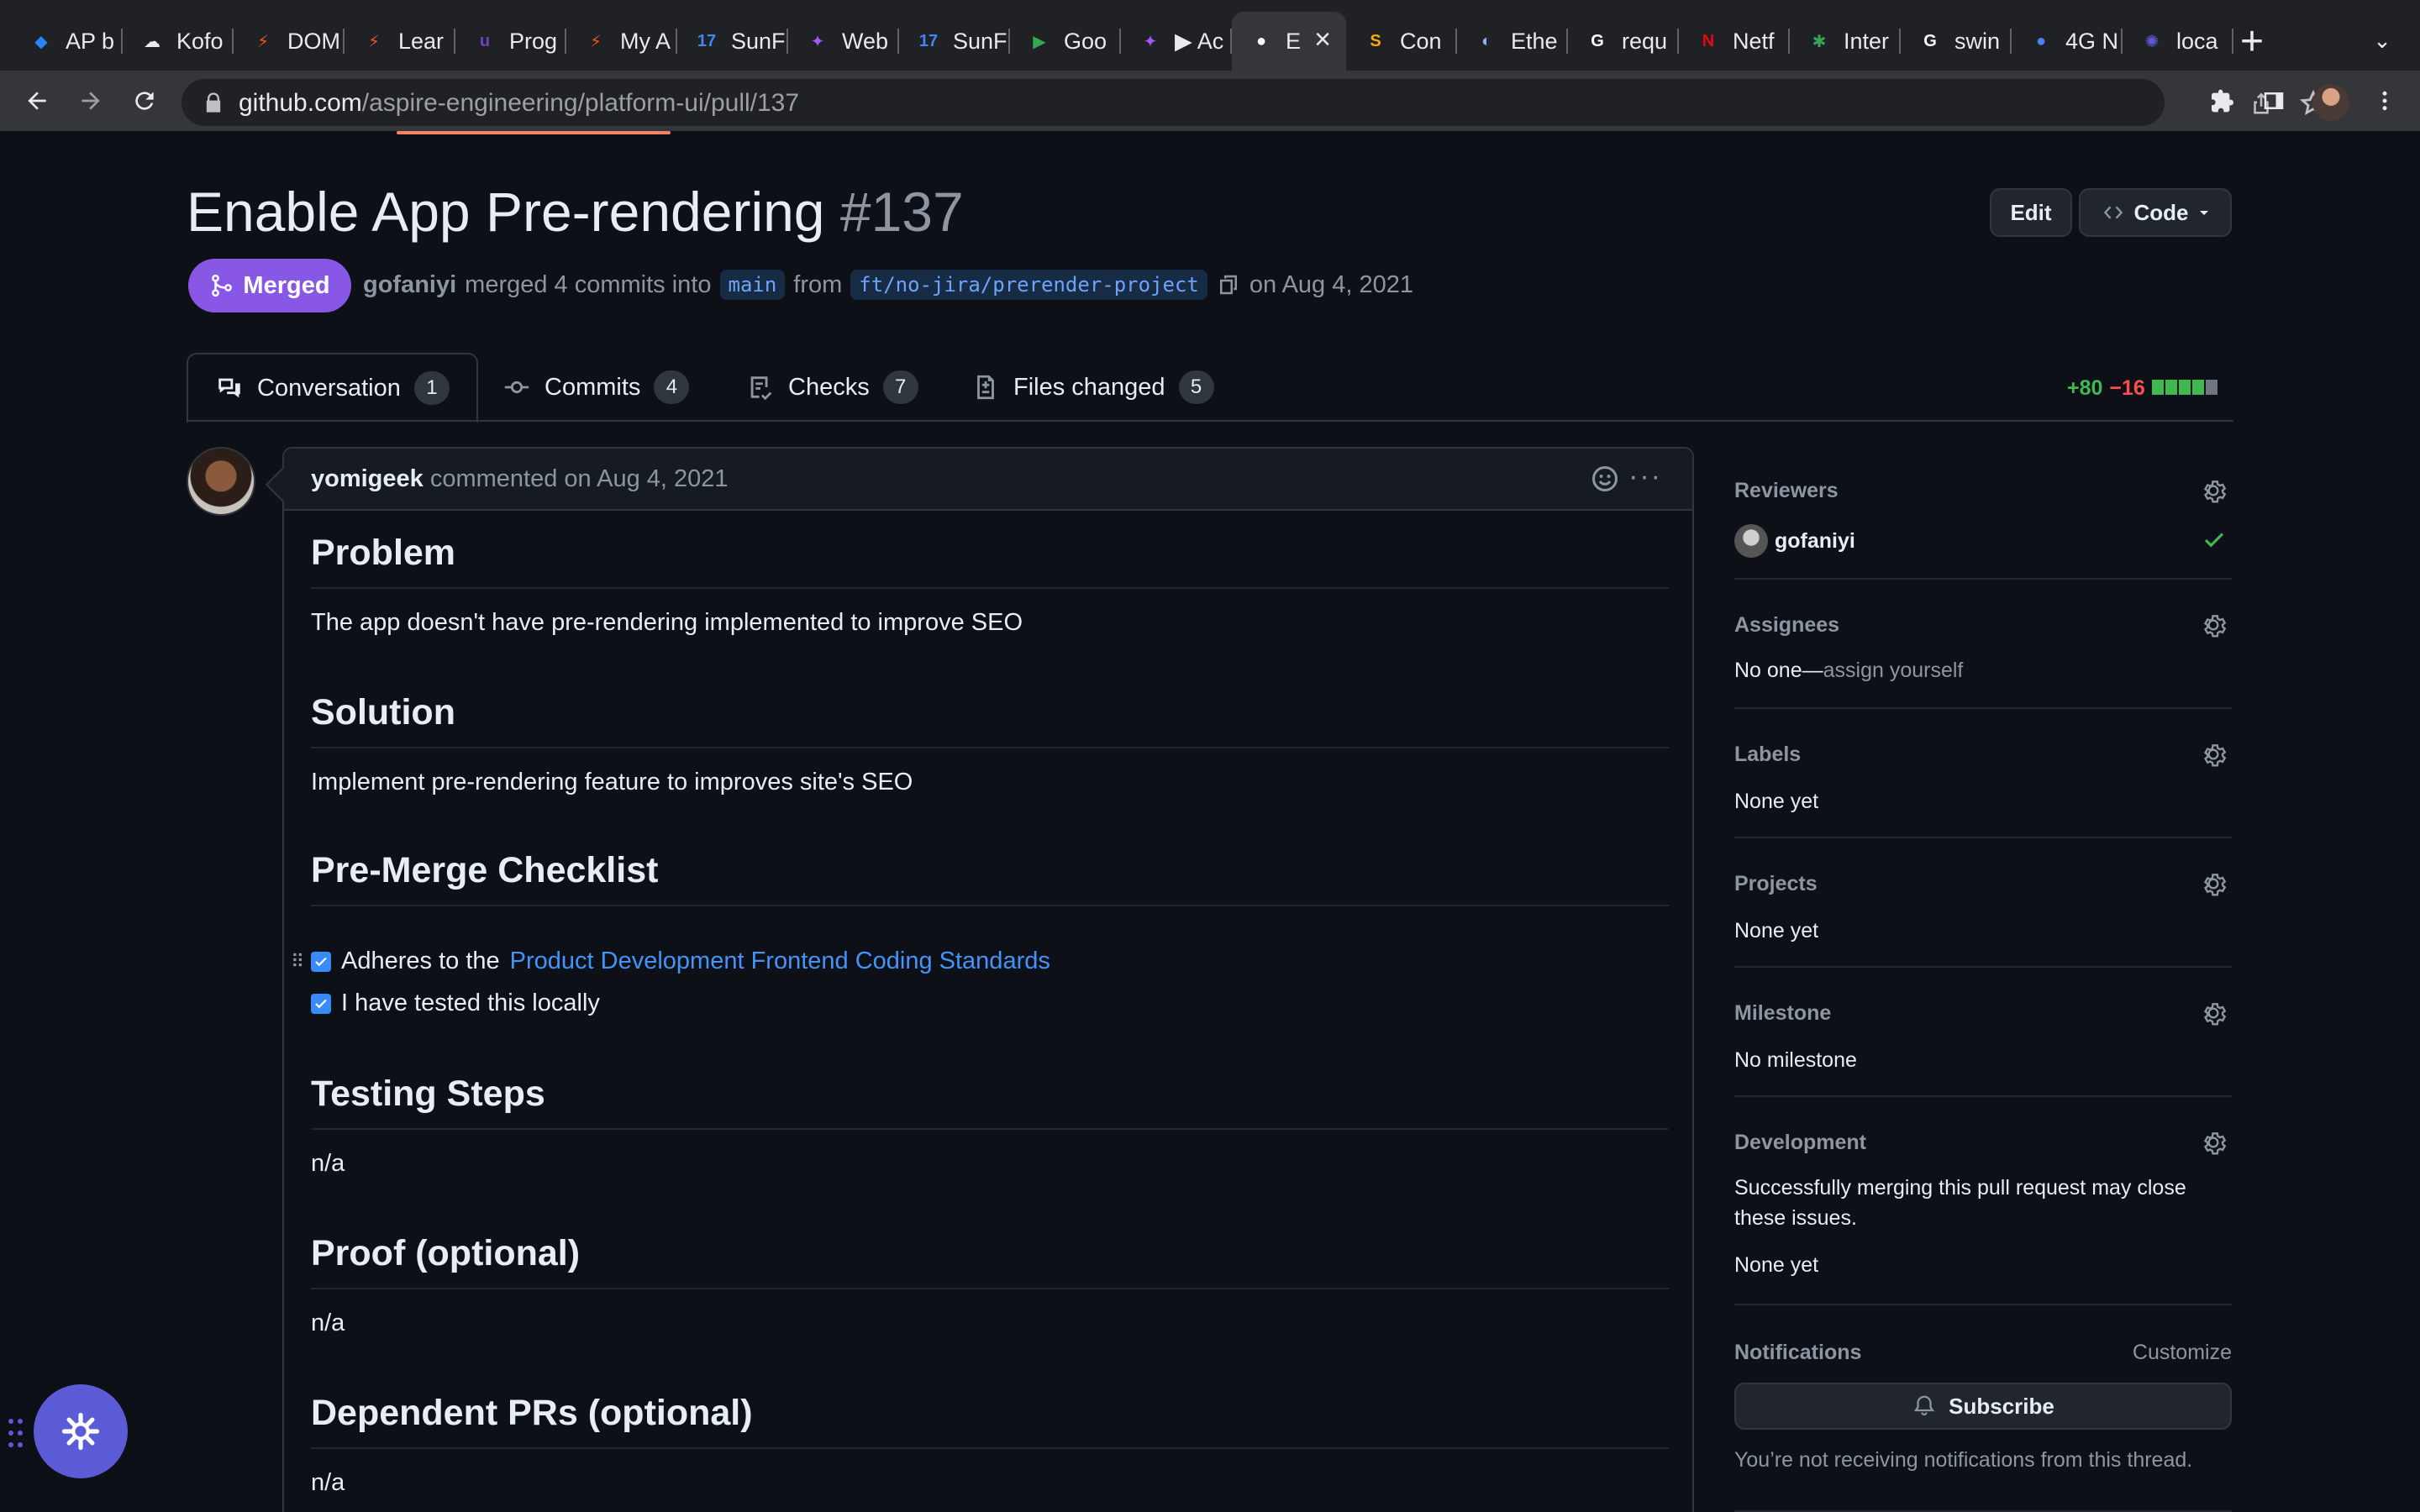 The image size is (2420, 1512). I want to click on section-proof: Proof (optional) n/a, so click(990, 1285).